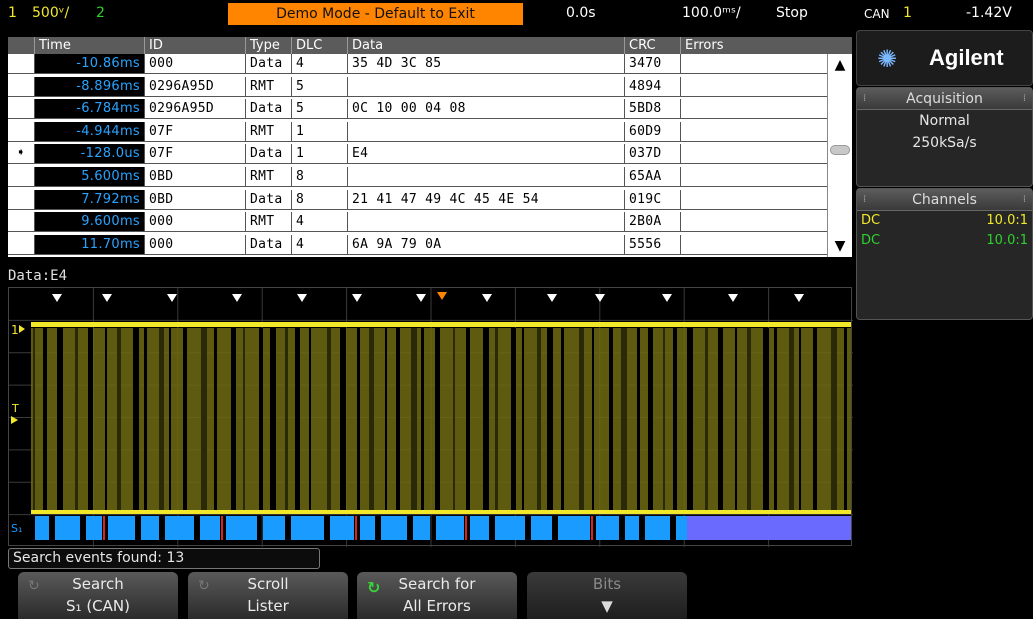 Image resolution: width=1033 pixels, height=619 pixels. Describe the element at coordinates (268, 131) in the screenshot. I see `cell-type: RMT` at that location.